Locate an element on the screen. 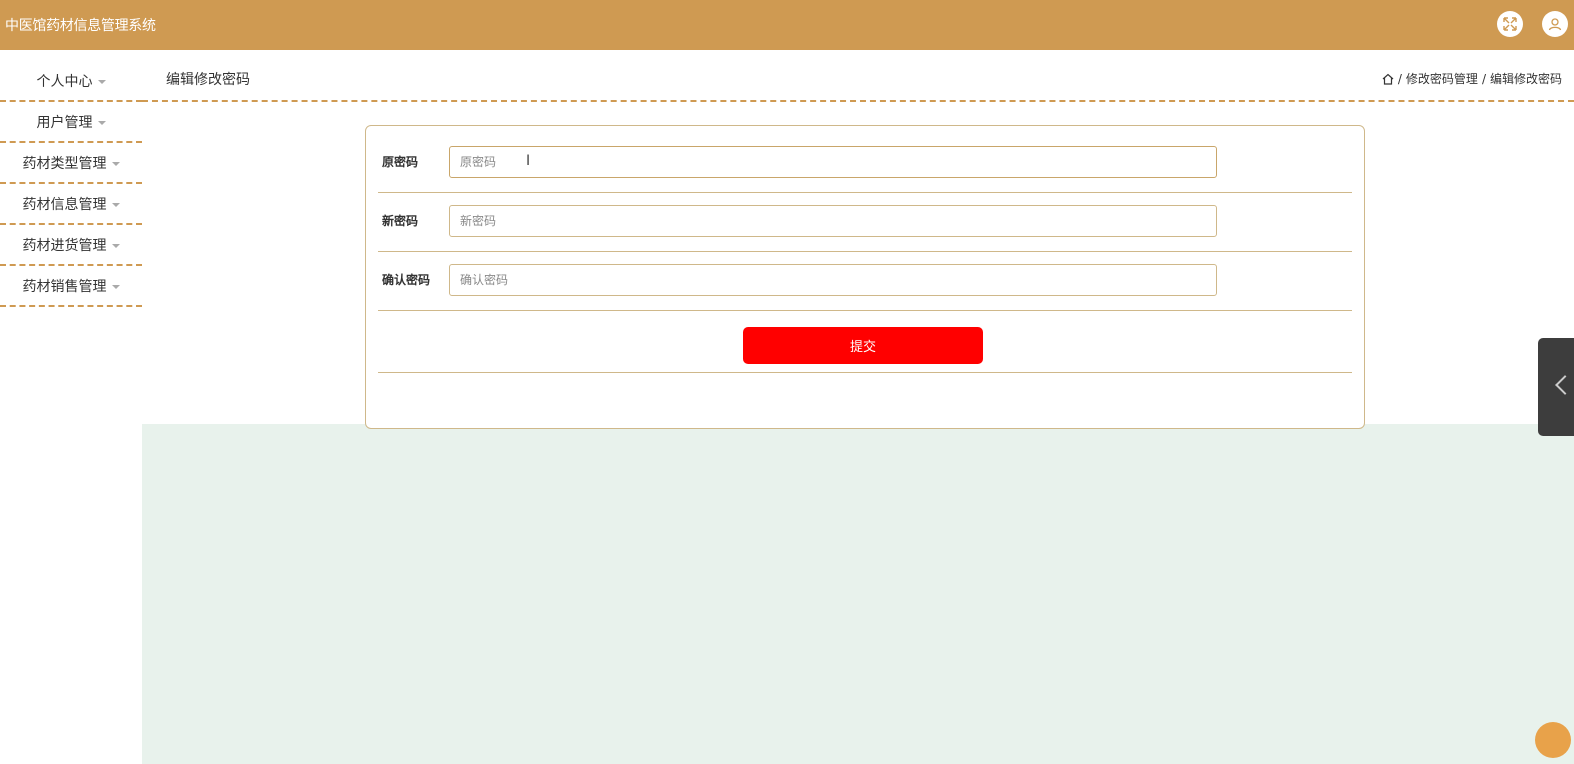  form-row-new-password: 新密码 is located at coordinates (865, 222).